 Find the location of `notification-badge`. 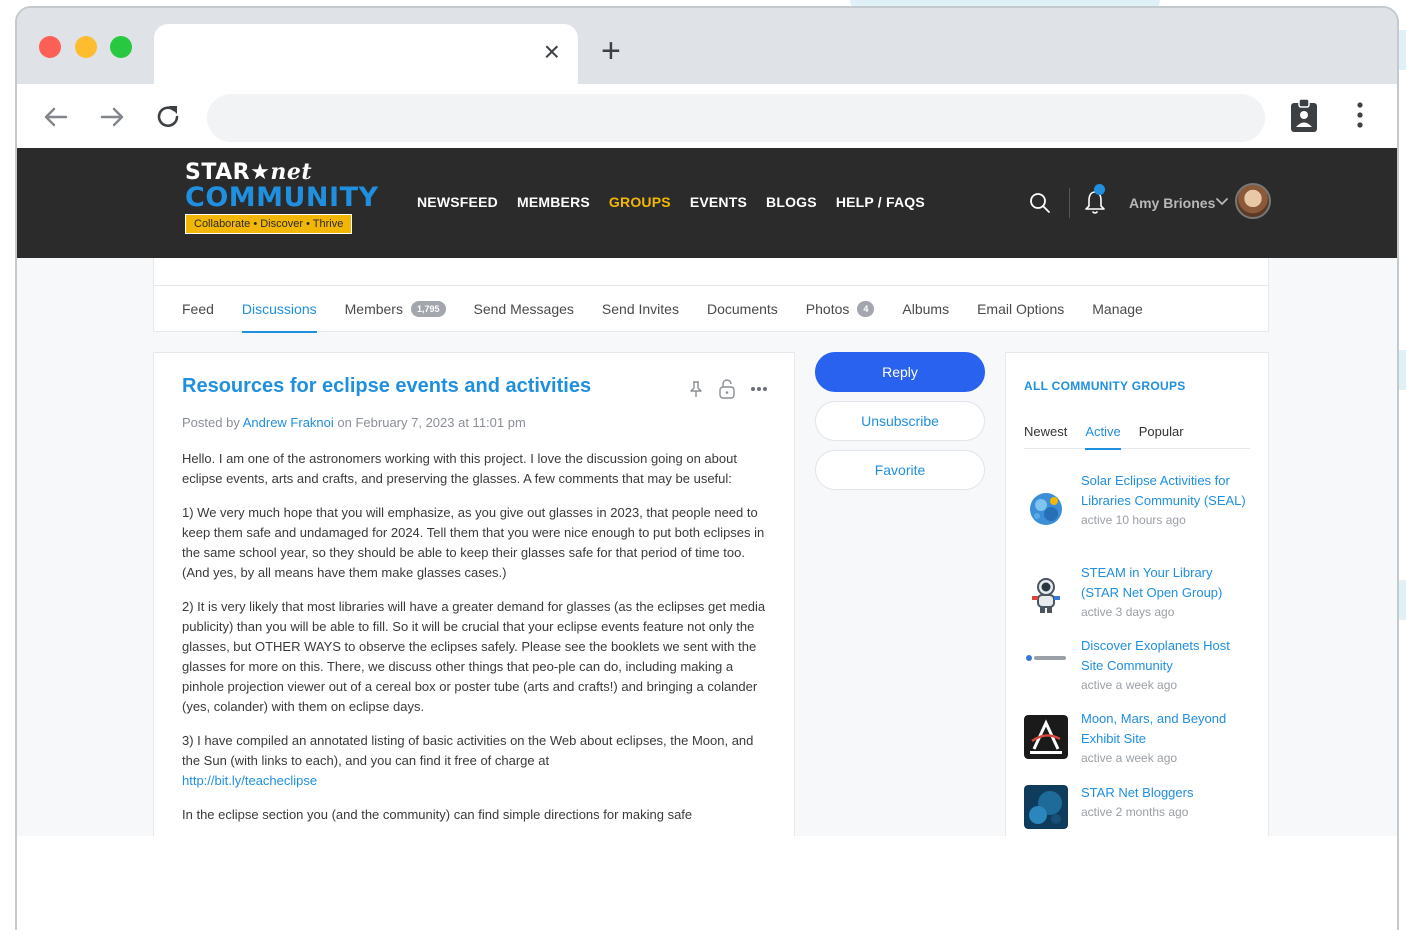

notification-badge is located at coordinates (1099, 189).